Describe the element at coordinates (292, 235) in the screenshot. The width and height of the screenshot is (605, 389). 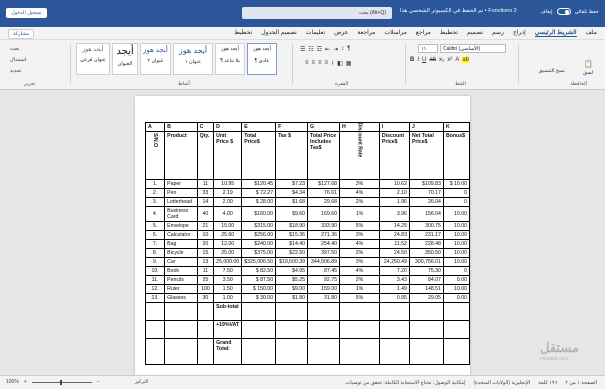
I see `table-cell: $15.36` at that location.